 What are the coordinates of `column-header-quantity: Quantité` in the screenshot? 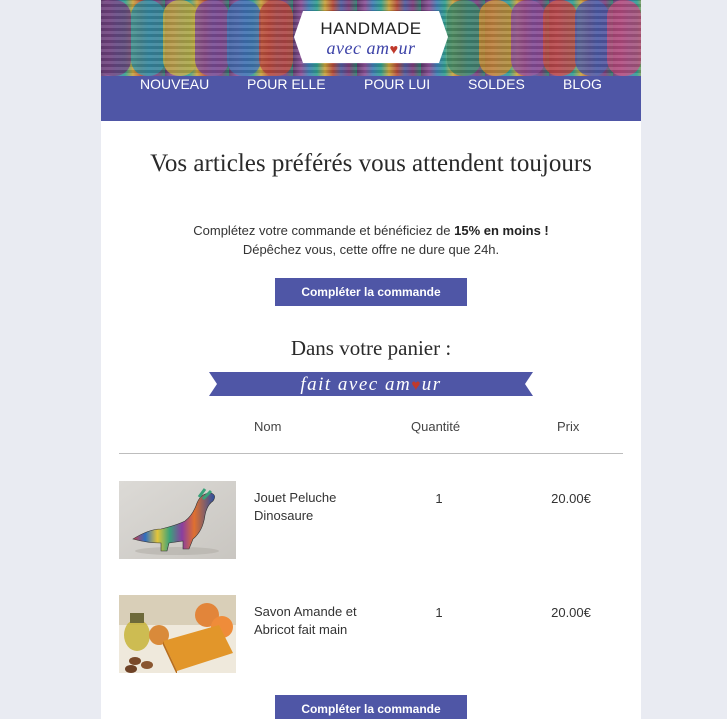 It's located at (436, 426).